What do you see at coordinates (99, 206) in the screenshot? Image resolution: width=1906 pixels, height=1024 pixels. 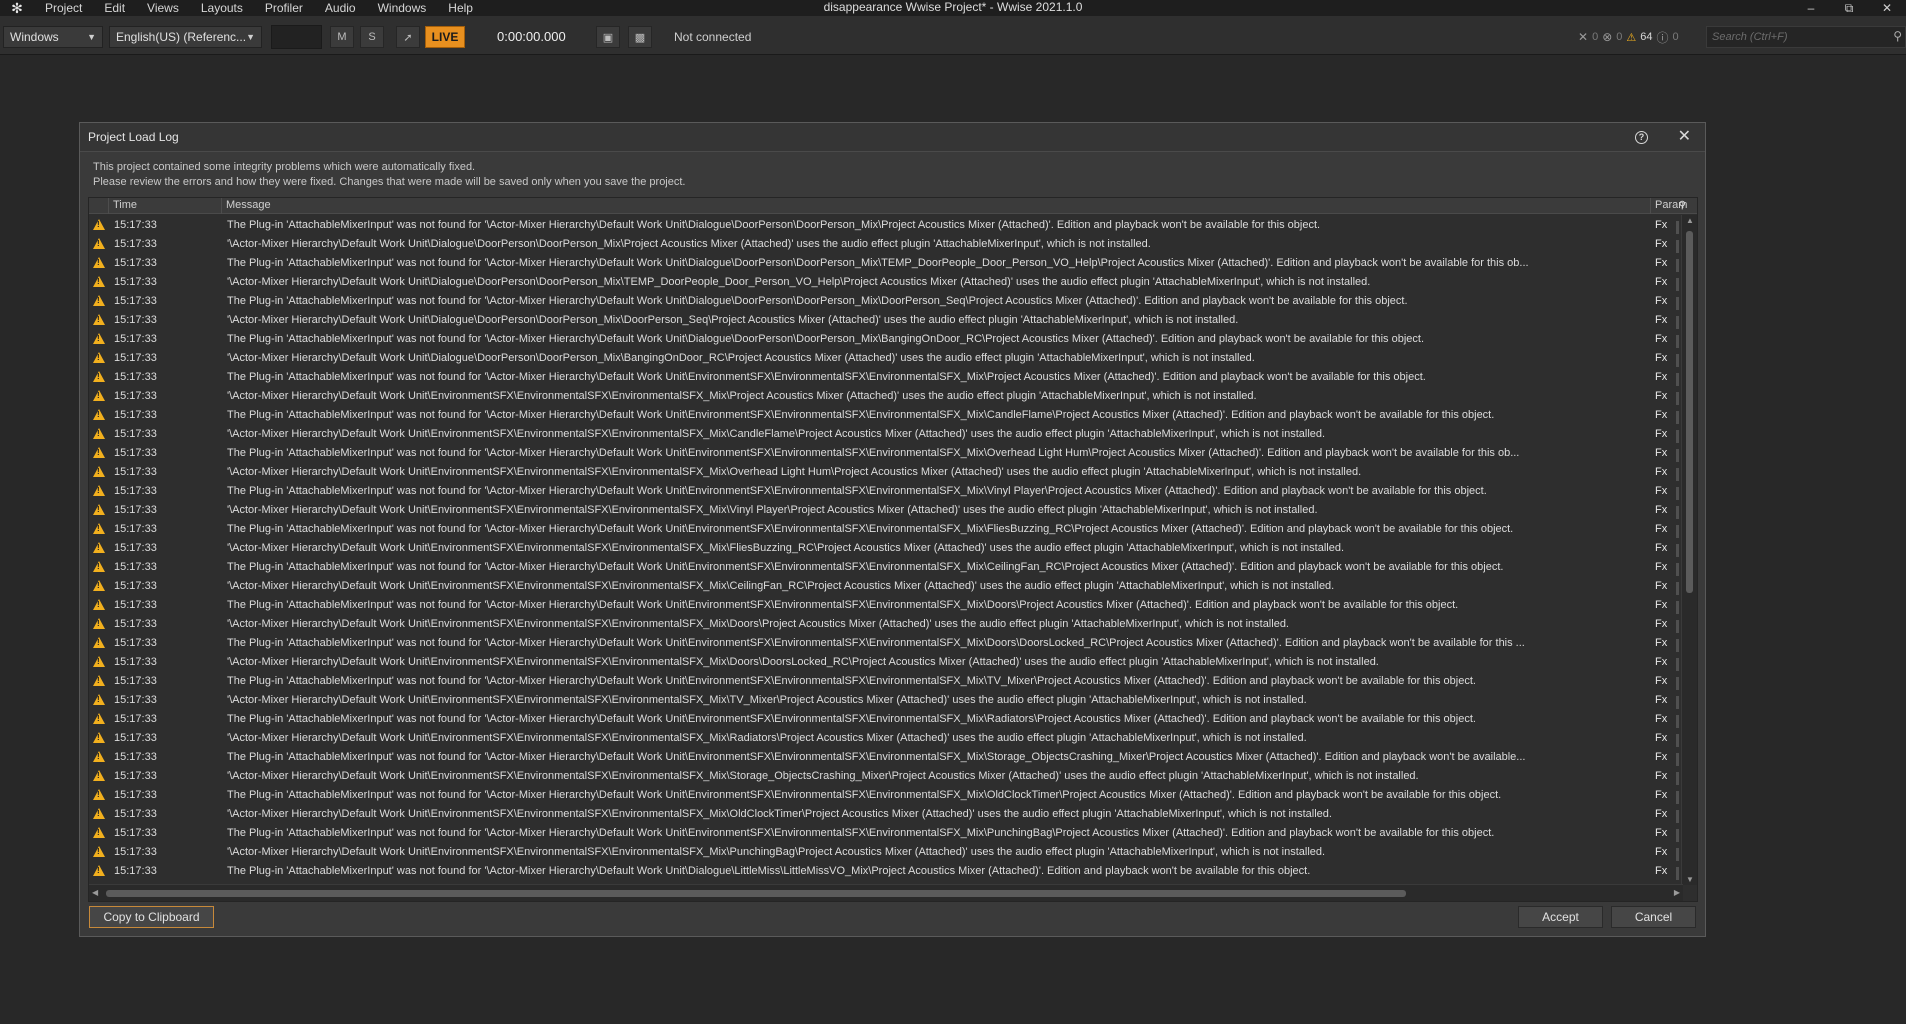 I see `column-header-icon` at bounding box center [99, 206].